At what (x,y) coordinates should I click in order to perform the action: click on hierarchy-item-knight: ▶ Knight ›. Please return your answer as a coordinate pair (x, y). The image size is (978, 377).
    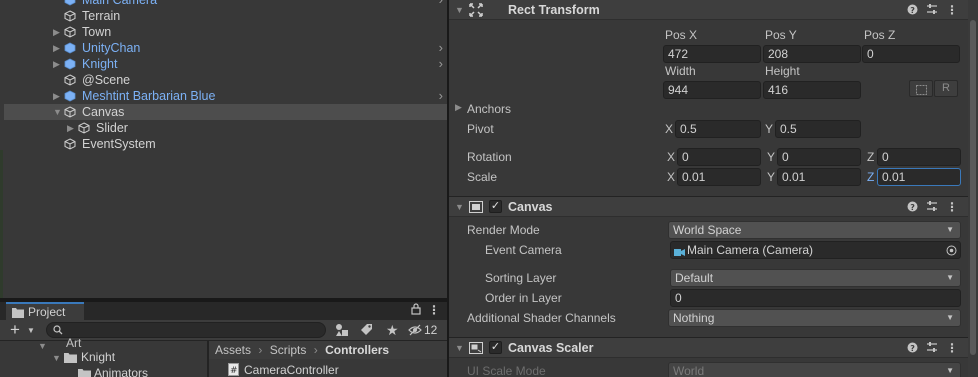
    Looking at the image, I should click on (225, 64).